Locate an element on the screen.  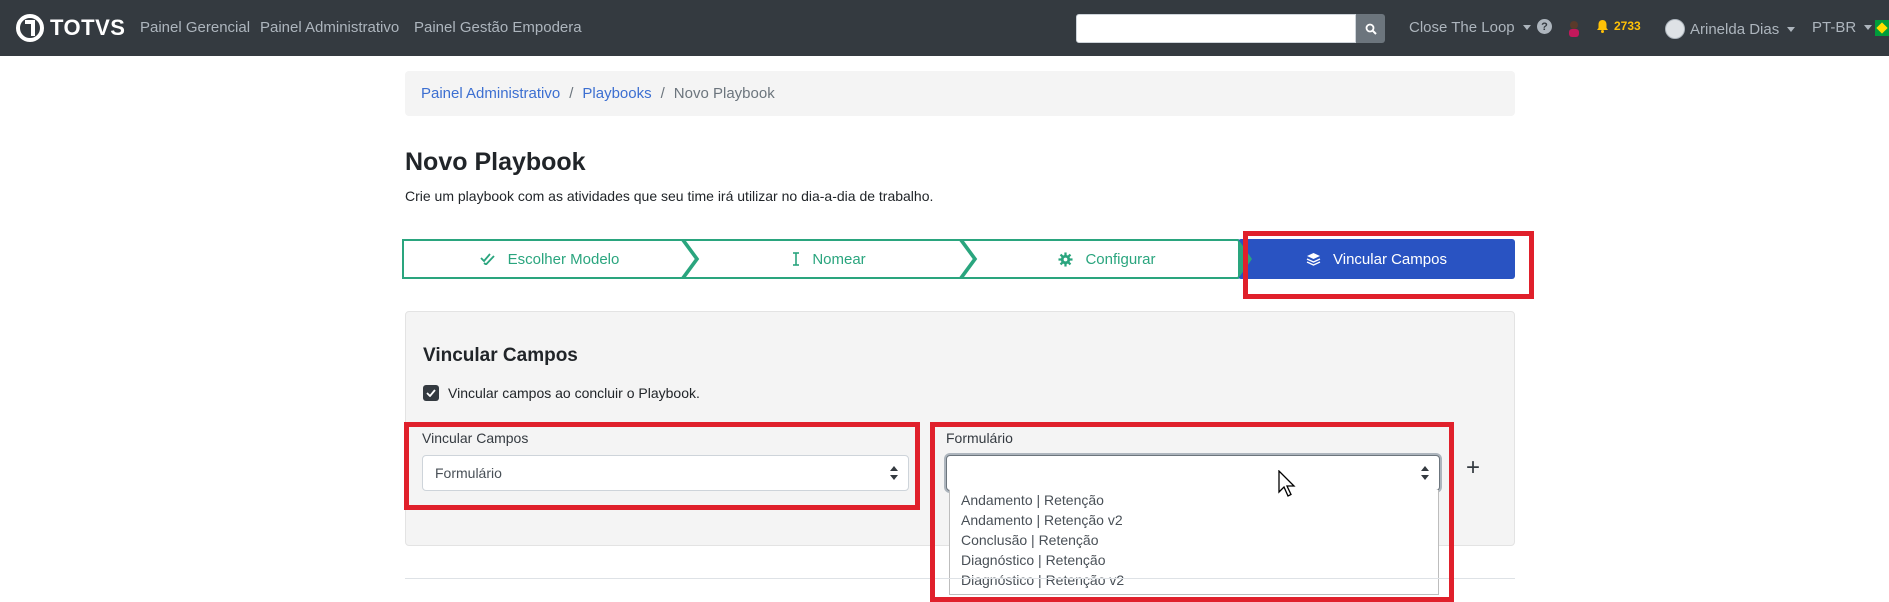
step-escolher-modelo: Escolher Modelo is located at coordinates (549, 259).